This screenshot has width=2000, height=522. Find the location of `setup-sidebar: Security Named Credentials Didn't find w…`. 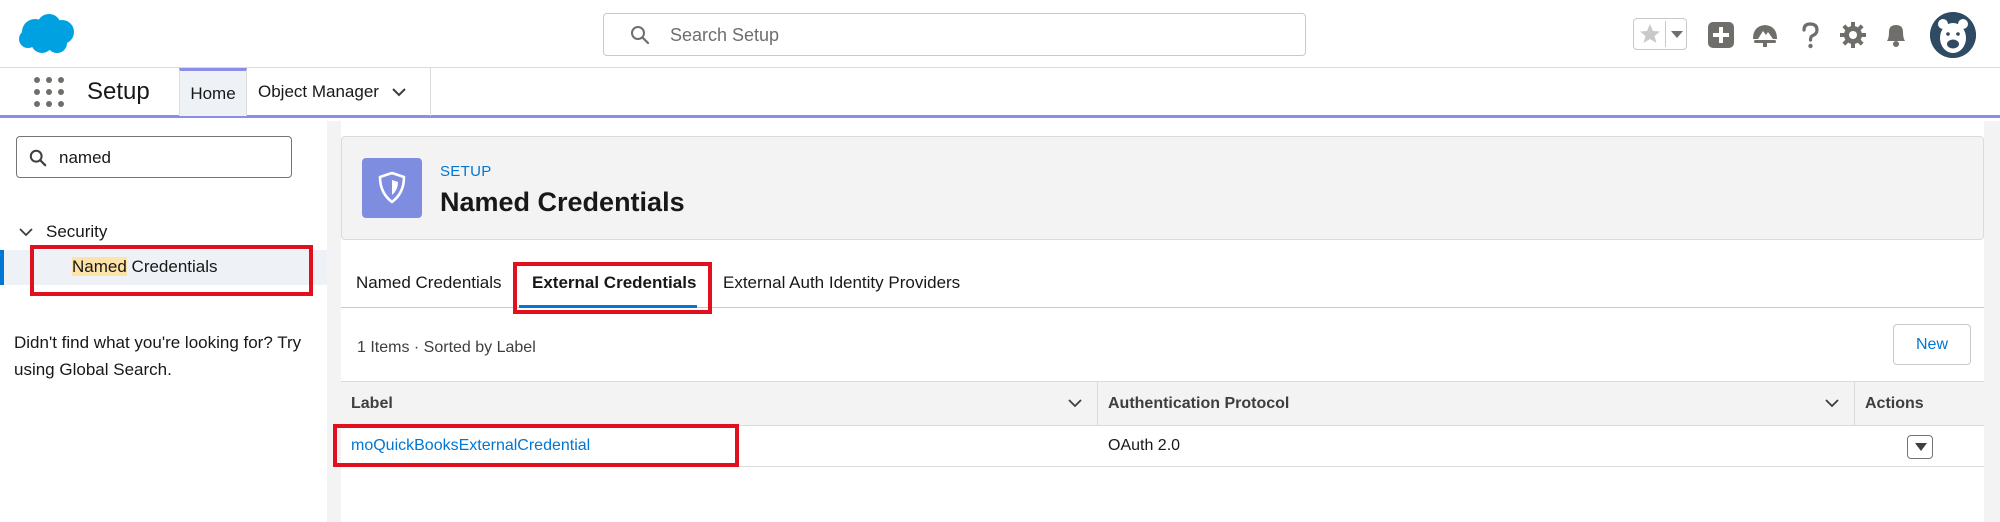

setup-sidebar: Security Named Credentials Didn't find w… is located at coordinates (163, 321).